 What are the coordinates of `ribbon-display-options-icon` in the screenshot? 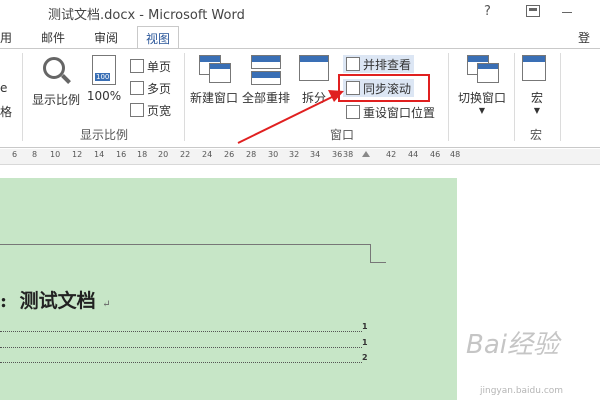 It's located at (533, 11).